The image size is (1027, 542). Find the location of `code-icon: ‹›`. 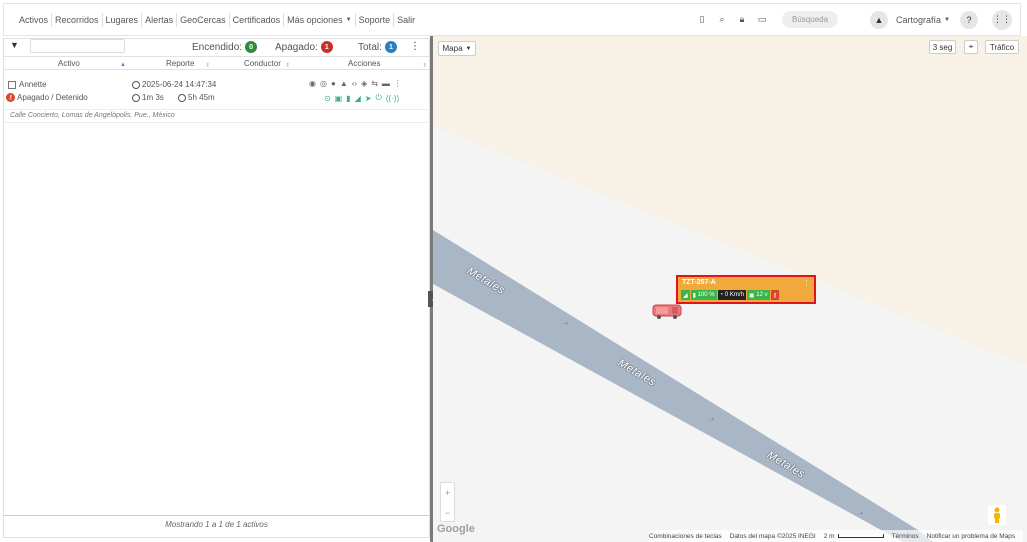

code-icon: ‹› is located at coordinates (354, 83).